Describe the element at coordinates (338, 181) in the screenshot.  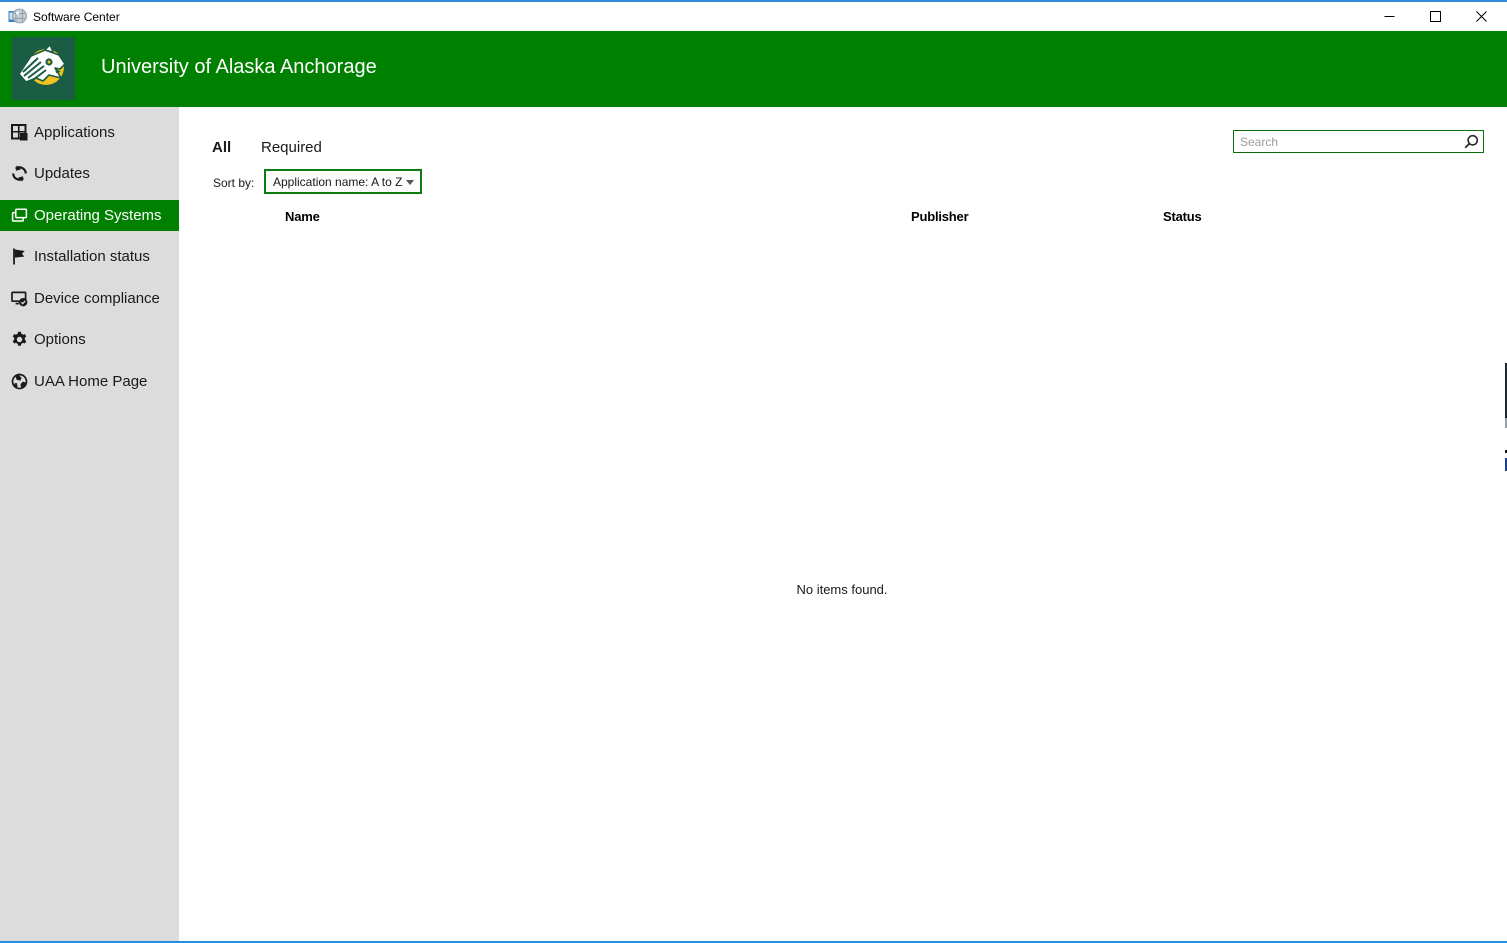
I see `sort-dropdown-value: Application name: A to Z` at that location.